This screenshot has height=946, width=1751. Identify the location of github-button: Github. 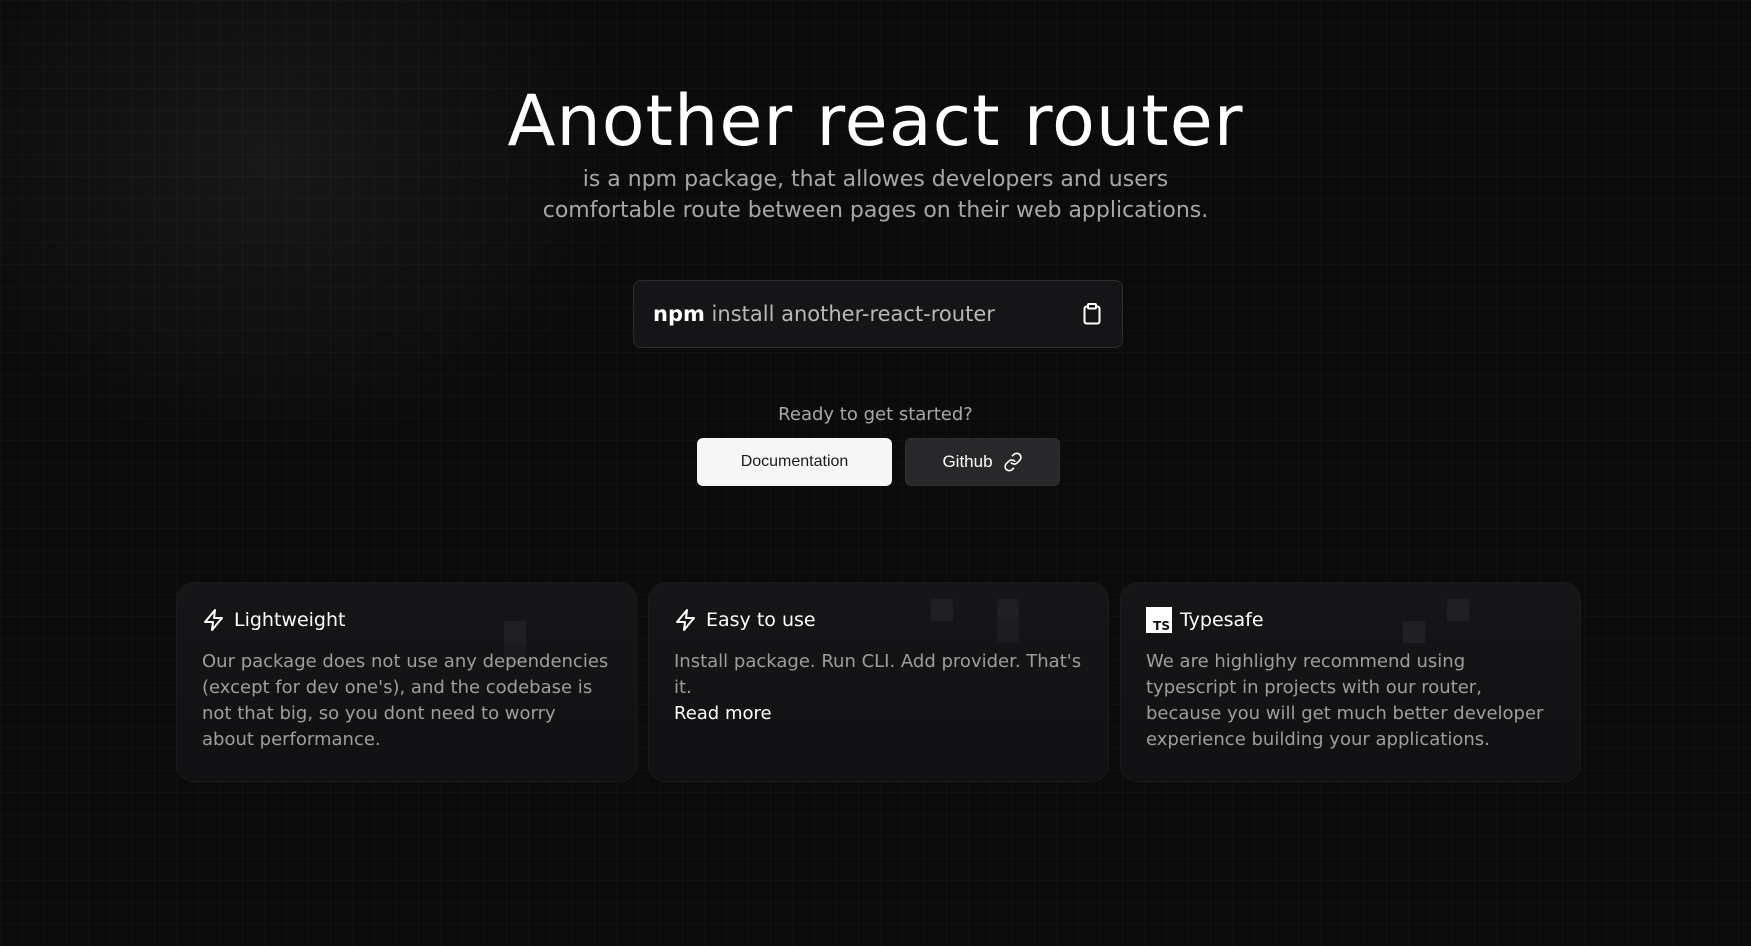
(982, 462).